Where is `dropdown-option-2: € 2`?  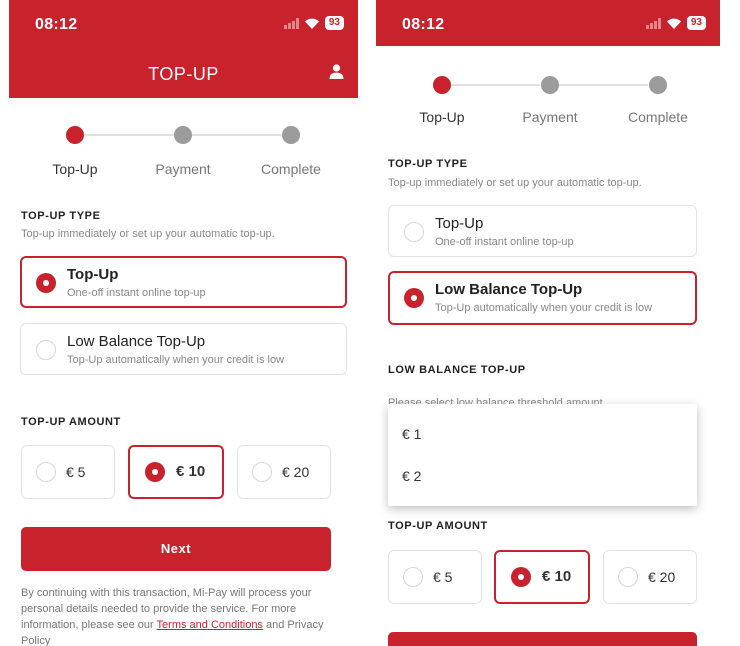 dropdown-option-2: € 2 is located at coordinates (411, 476).